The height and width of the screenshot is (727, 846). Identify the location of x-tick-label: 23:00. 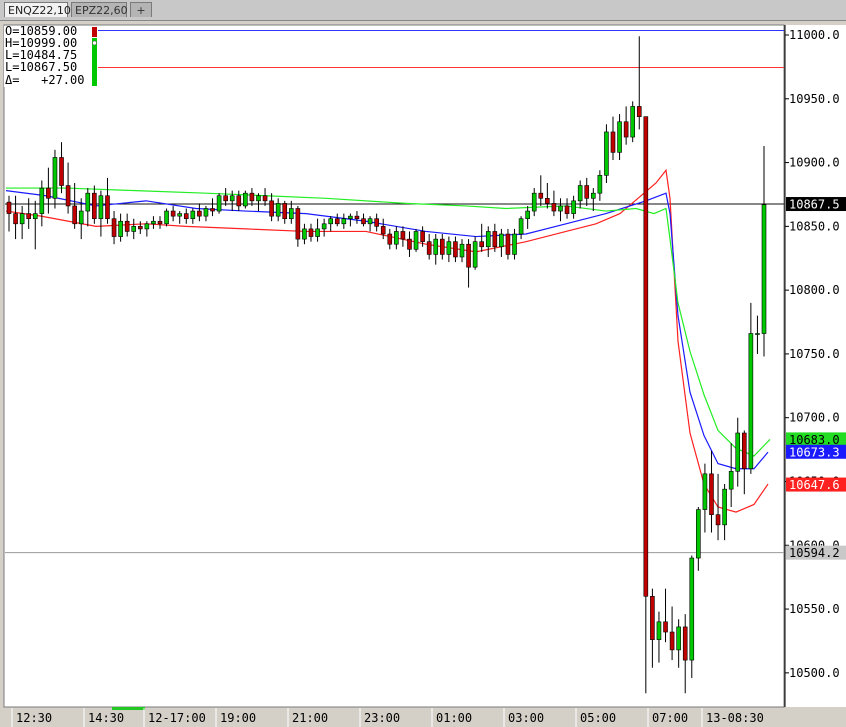
(382, 718).